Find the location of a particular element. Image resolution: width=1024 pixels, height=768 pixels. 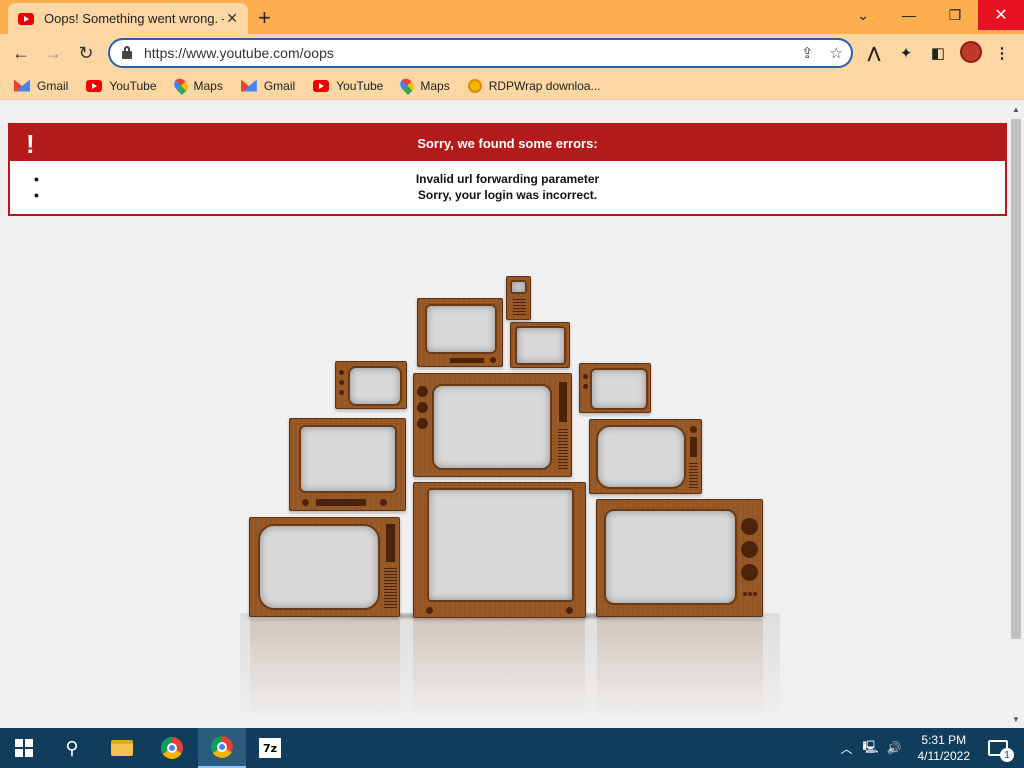

7zip-taskbar-button: 7z is located at coordinates (270, 748).